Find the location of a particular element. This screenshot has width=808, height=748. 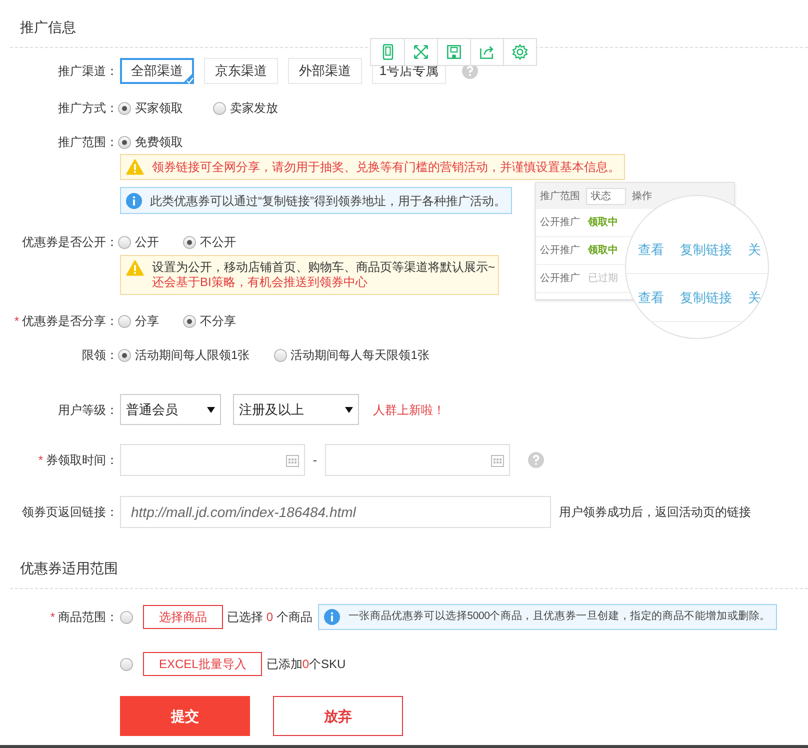

cancel-button: 放弃 is located at coordinates (338, 716).